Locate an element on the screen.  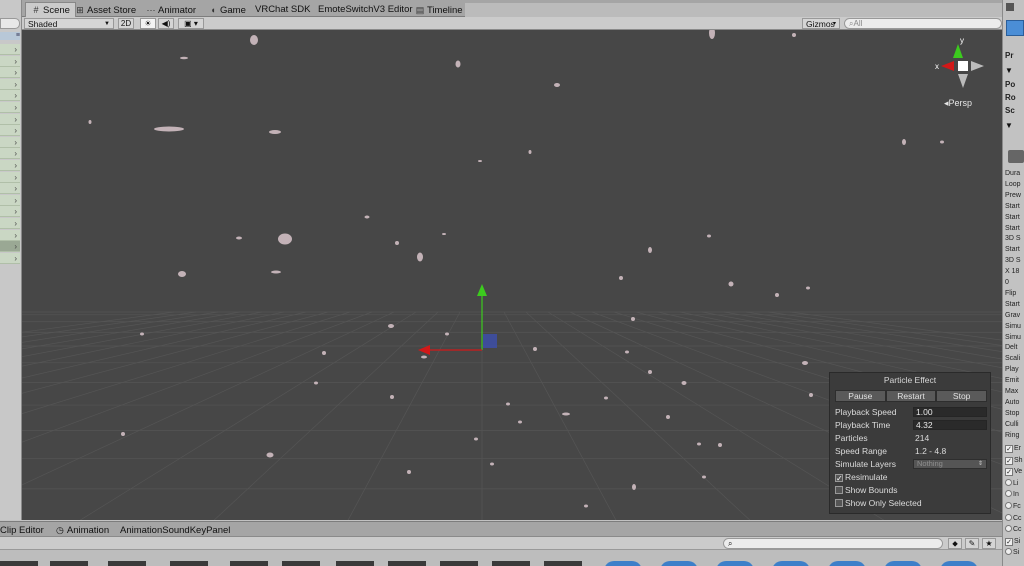
gizmos-dropdown: Gizmos ▾ is located at coordinates (821, 23).